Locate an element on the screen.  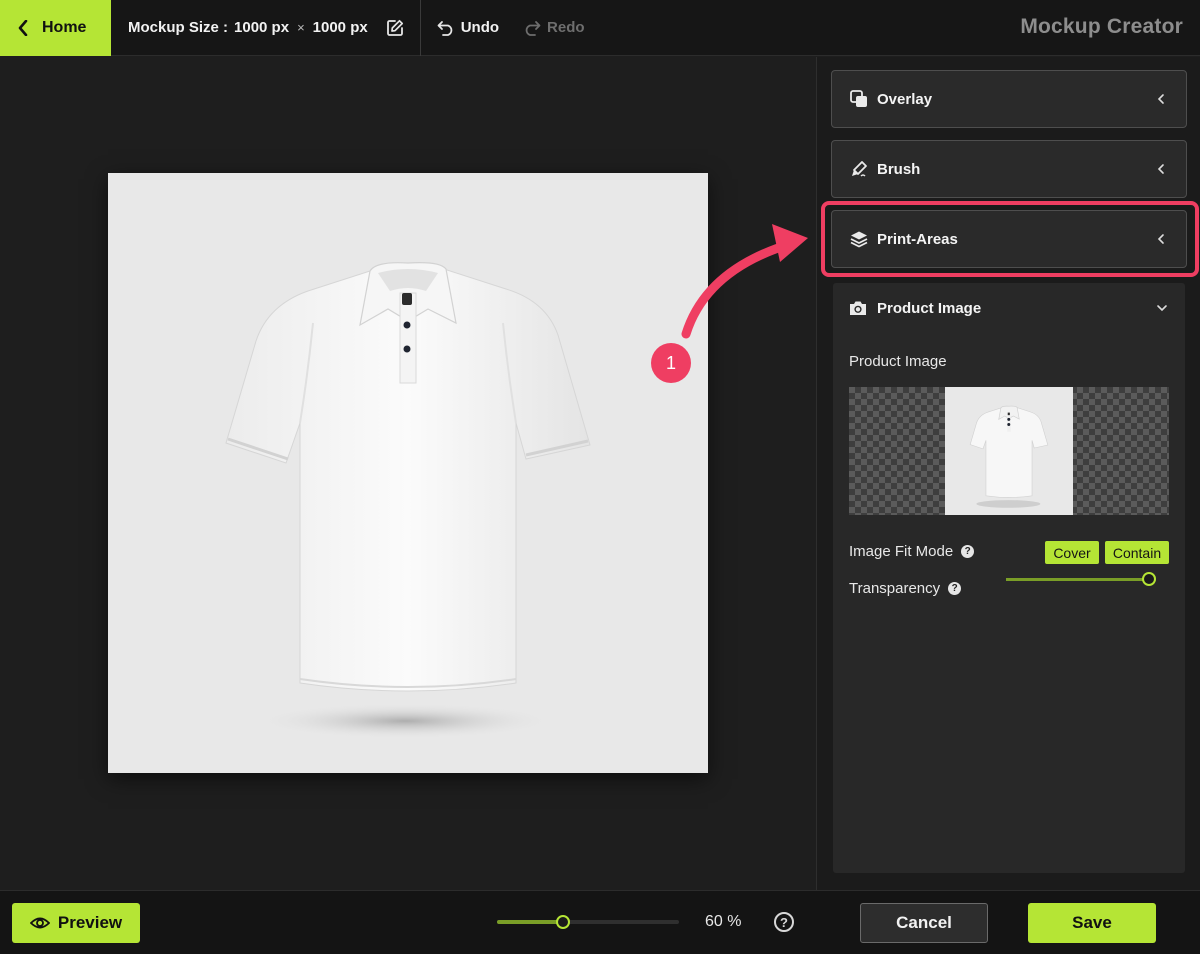
transparency-label: Transparency is located at coordinates (895, 588).